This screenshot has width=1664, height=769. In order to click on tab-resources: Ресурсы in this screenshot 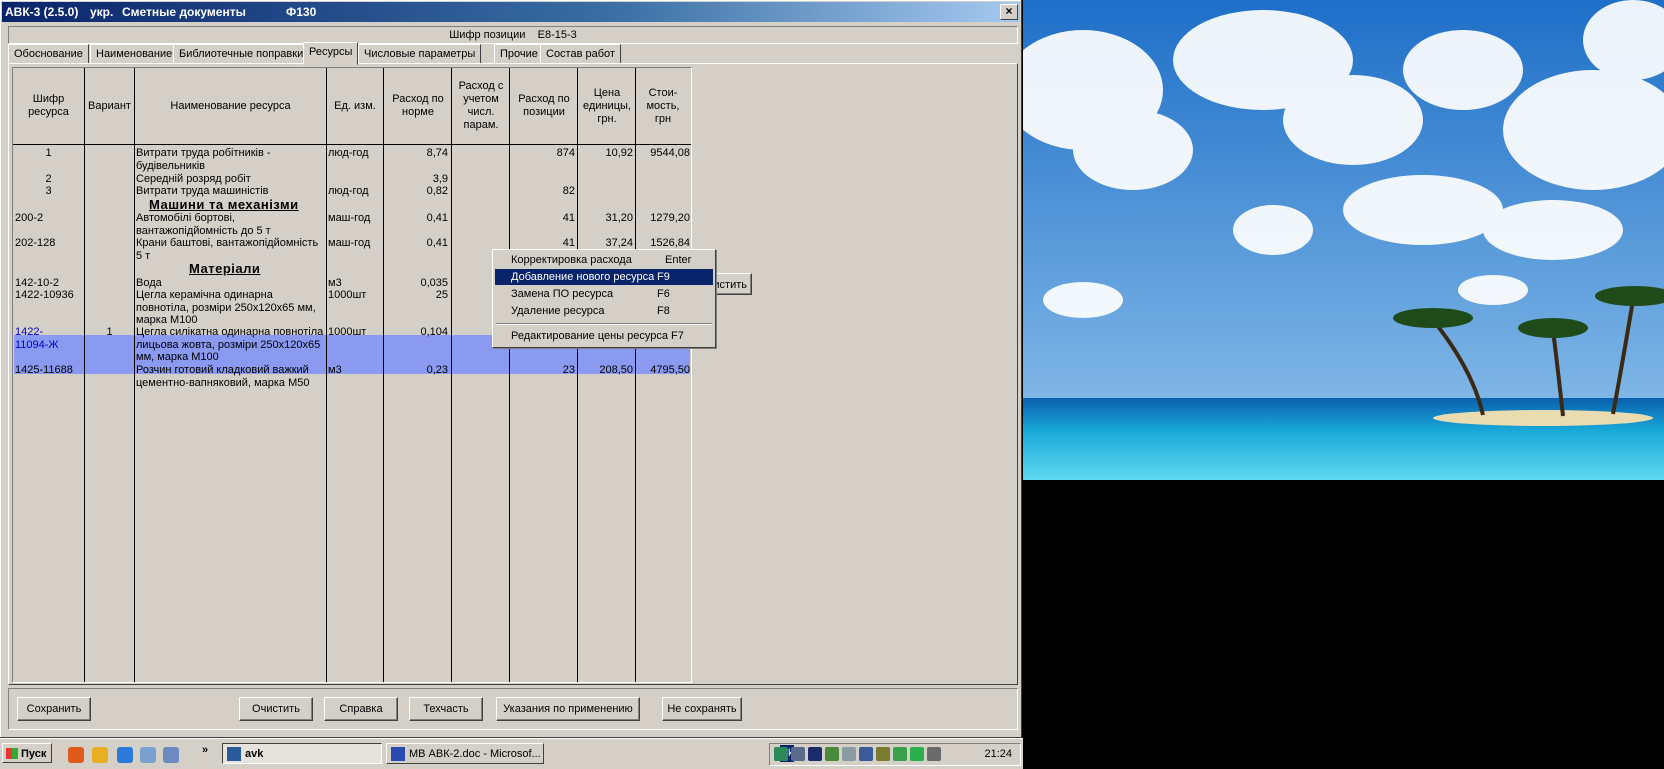, I will do `click(331, 53)`.